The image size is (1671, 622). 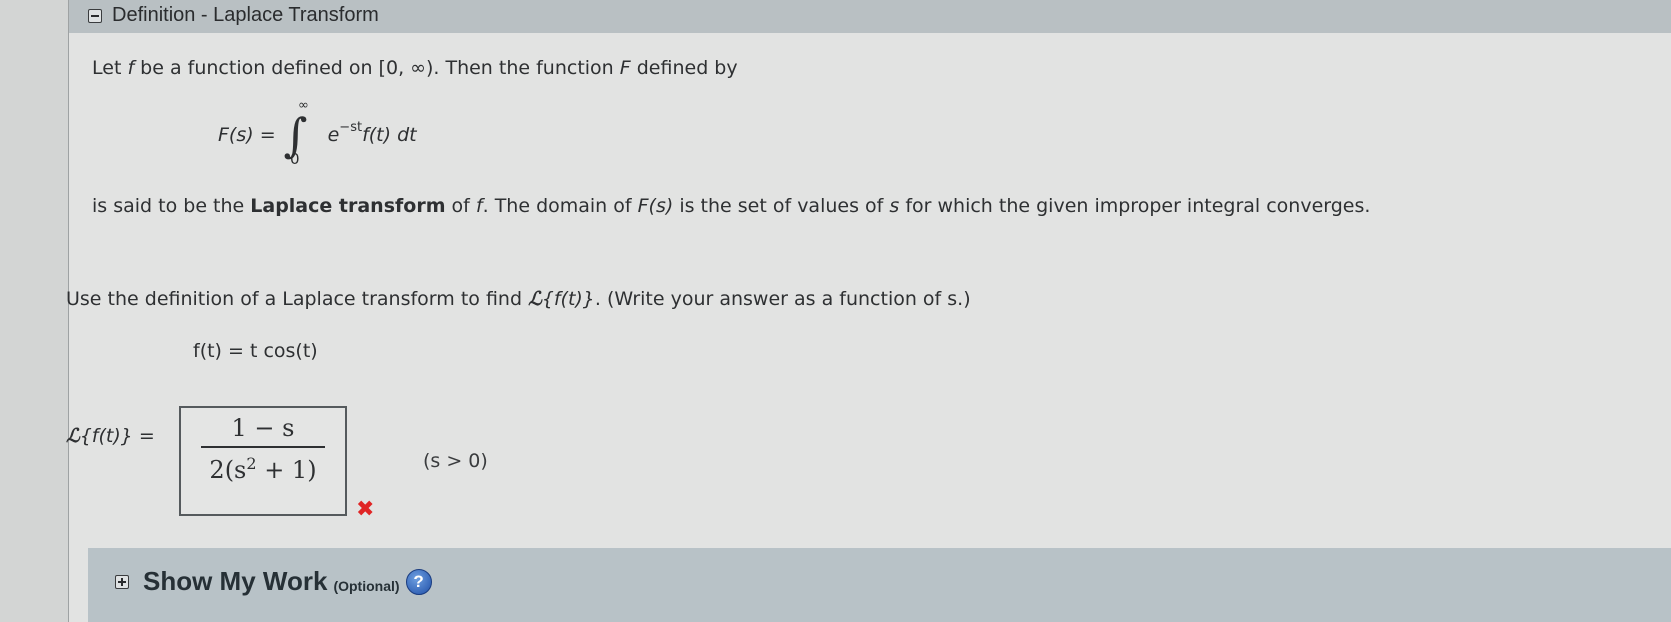 I want to click on fraction-bar, so click(x=263, y=447).